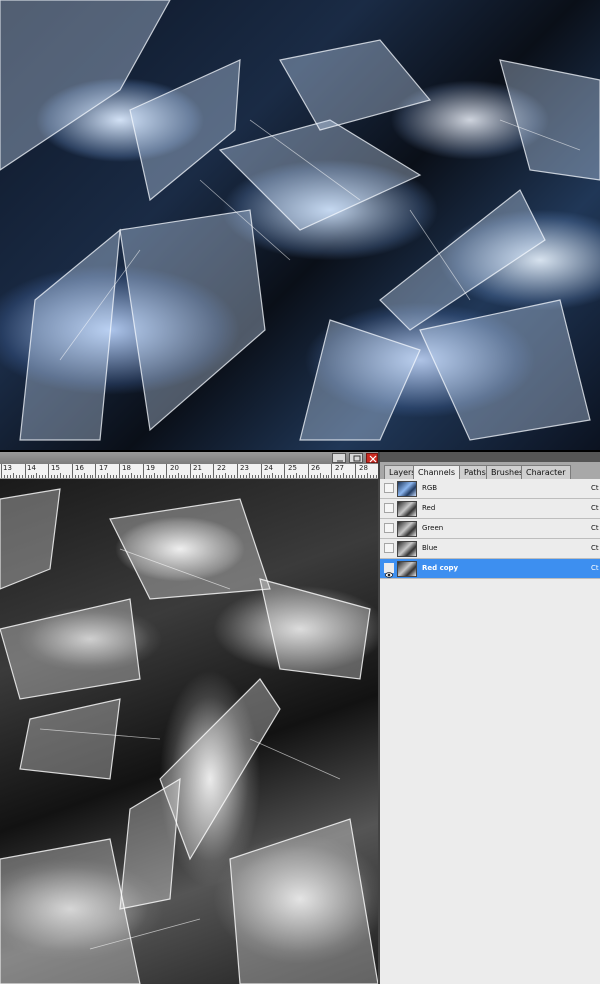  What do you see at coordinates (126, 468) in the screenshot?
I see `ruler-label: 18` at bounding box center [126, 468].